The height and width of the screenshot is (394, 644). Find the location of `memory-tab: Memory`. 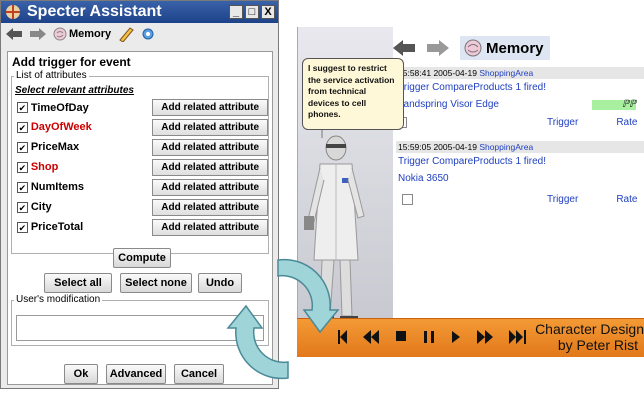

memory-tab: Memory is located at coordinates (505, 48).